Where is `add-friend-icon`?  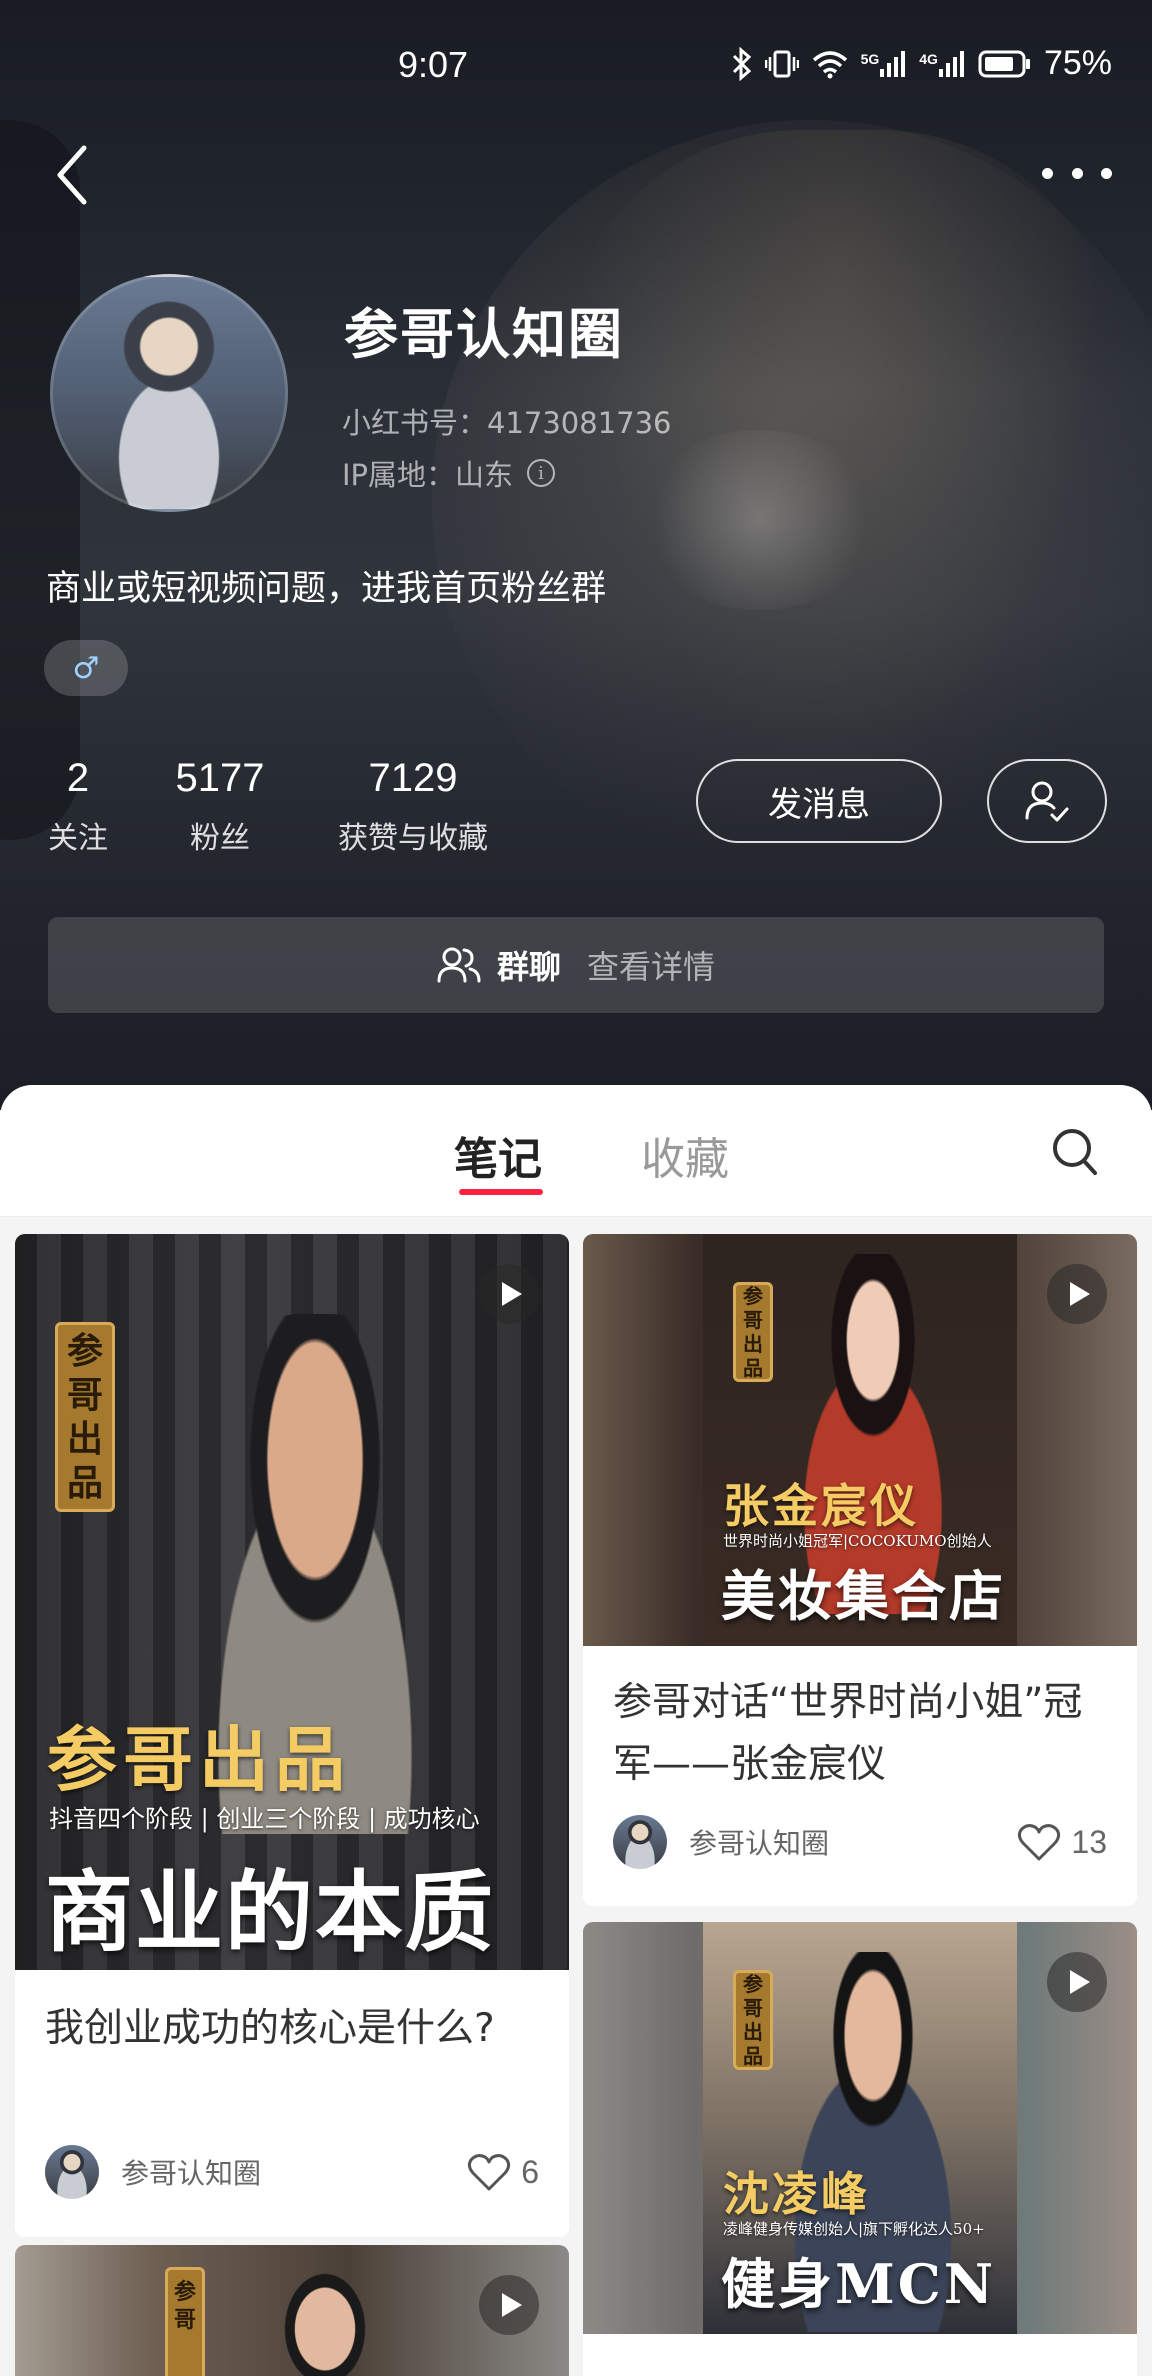
add-friend-icon is located at coordinates (1047, 801).